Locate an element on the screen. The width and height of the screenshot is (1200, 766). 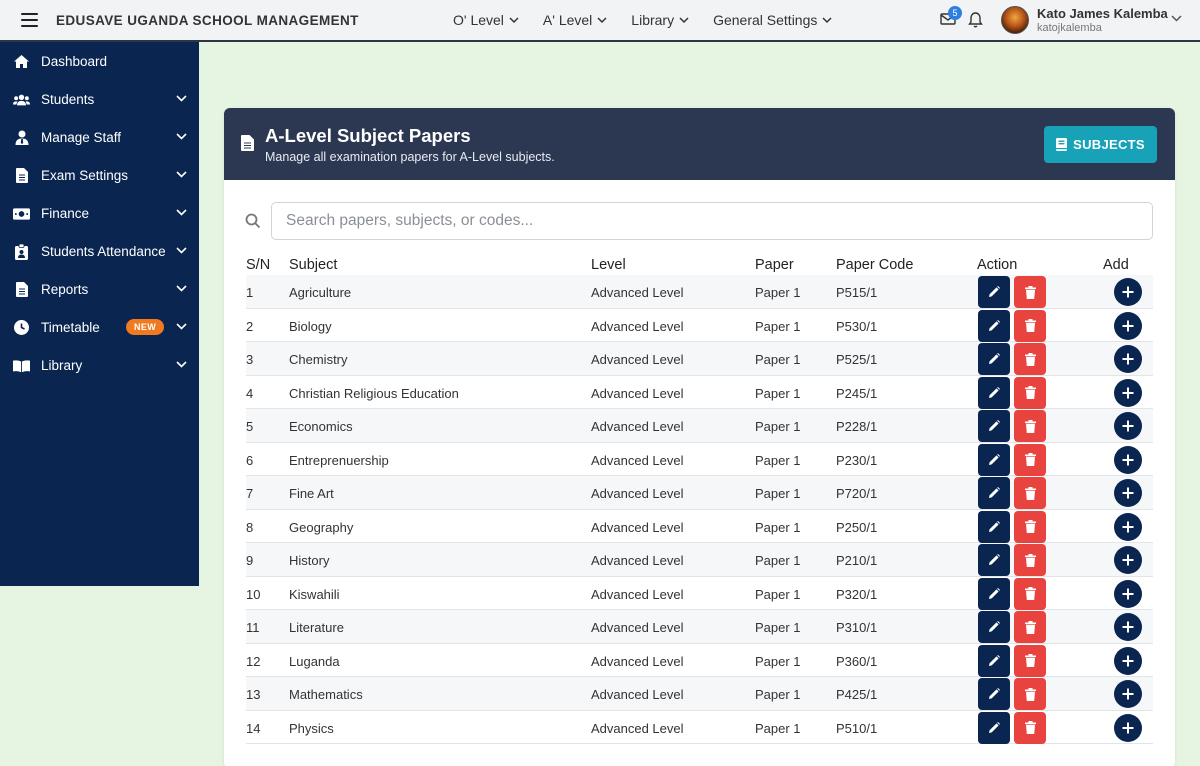
header-subject: Subject is located at coordinates (313, 265).